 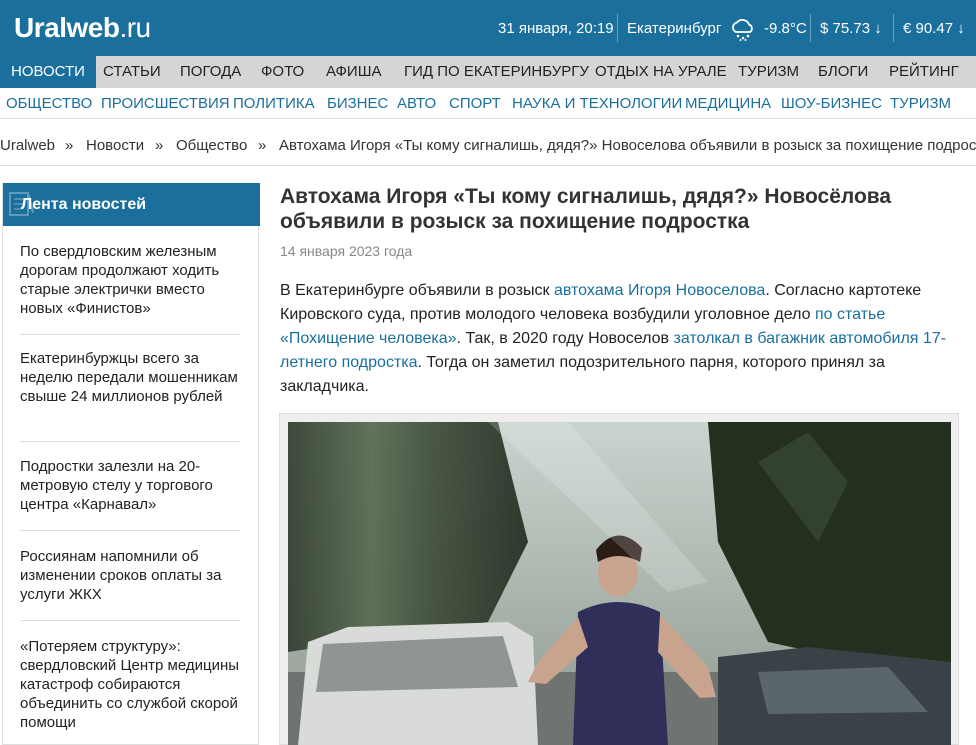 I want to click on subnav-item-showbiz: ШОУ-БИЗНЕС, so click(x=831, y=103).